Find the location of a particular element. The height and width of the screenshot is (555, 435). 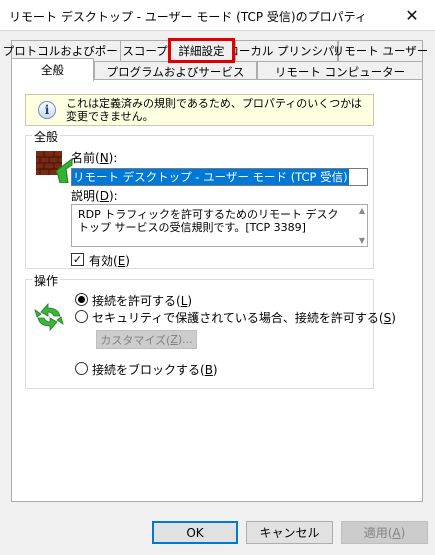

title-bar: リモート デスクトップ - ユーザー モード (TCP 受信)のプロパティ ✕ is located at coordinates (217, 15).